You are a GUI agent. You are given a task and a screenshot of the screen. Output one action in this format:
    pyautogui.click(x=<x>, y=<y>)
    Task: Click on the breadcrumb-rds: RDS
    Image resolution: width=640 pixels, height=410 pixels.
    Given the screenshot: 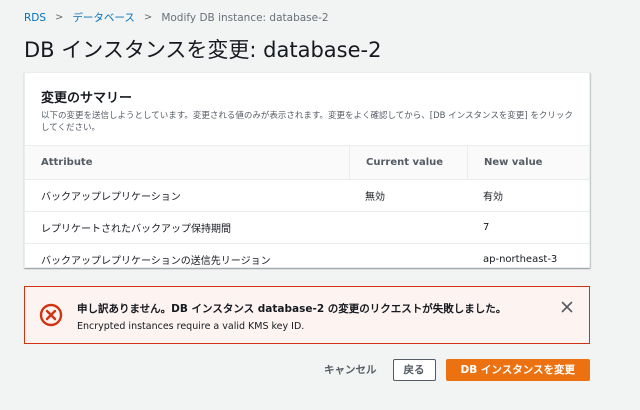 What is the action you would take?
    pyautogui.click(x=35, y=18)
    